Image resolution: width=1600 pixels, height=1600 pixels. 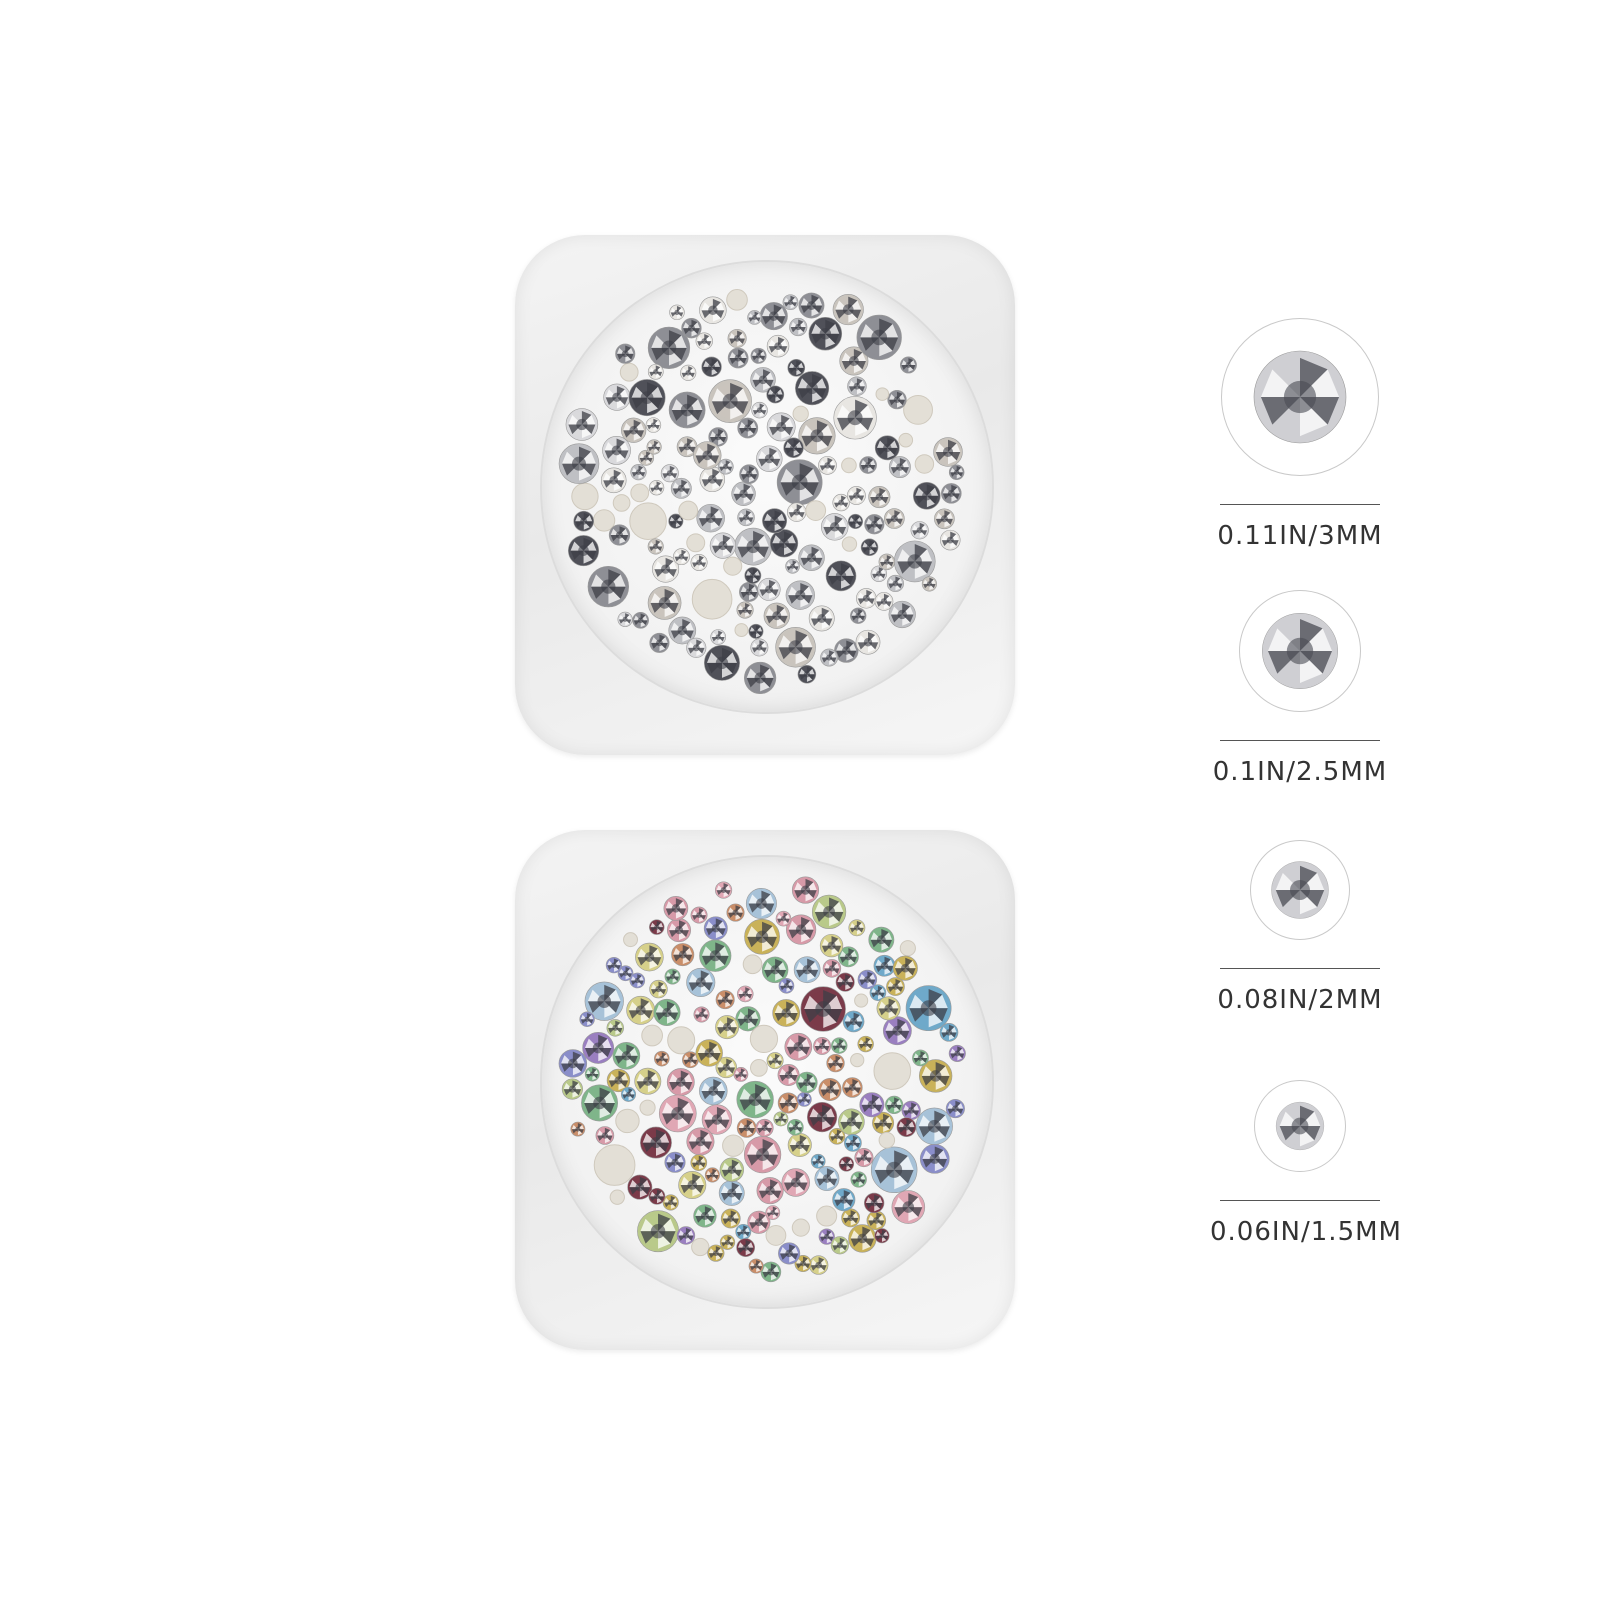 I want to click on clear-rhinestone-jar, so click(x=765, y=495).